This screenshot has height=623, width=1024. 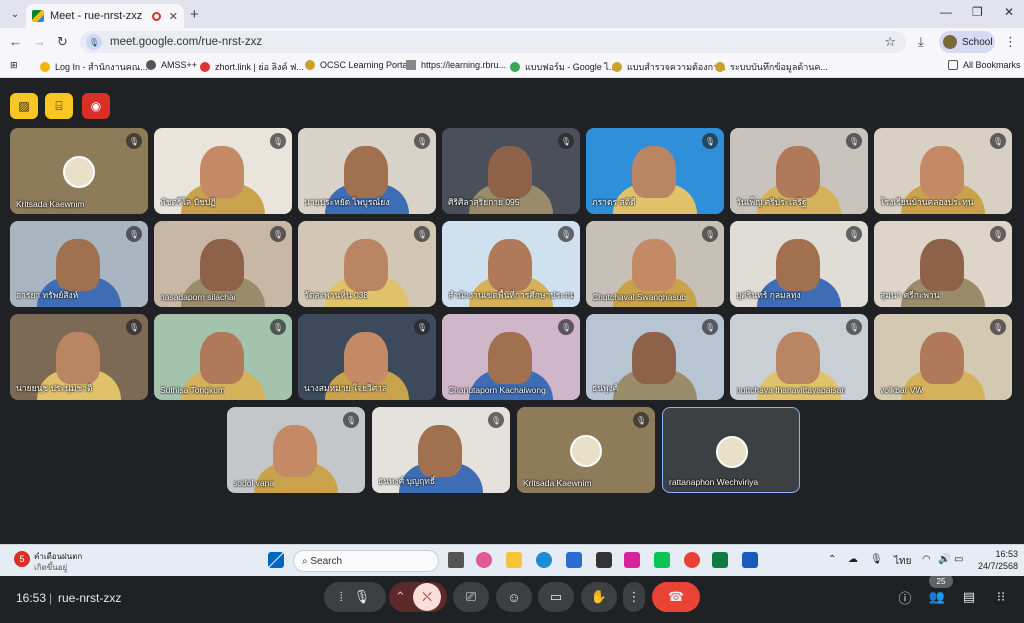 What do you see at coordinates (1001, 597) in the screenshot?
I see `activities-icon: ⁝⁝` at bounding box center [1001, 597].